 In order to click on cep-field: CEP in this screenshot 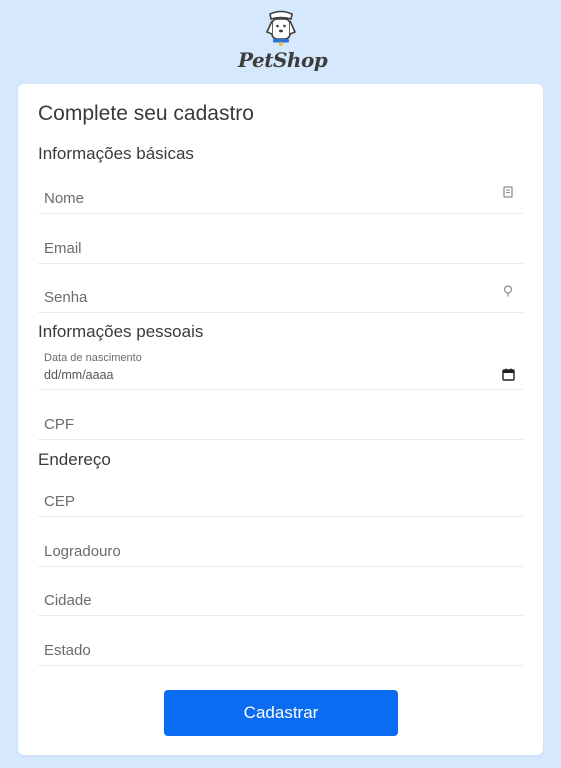, I will do `click(280, 498)`.